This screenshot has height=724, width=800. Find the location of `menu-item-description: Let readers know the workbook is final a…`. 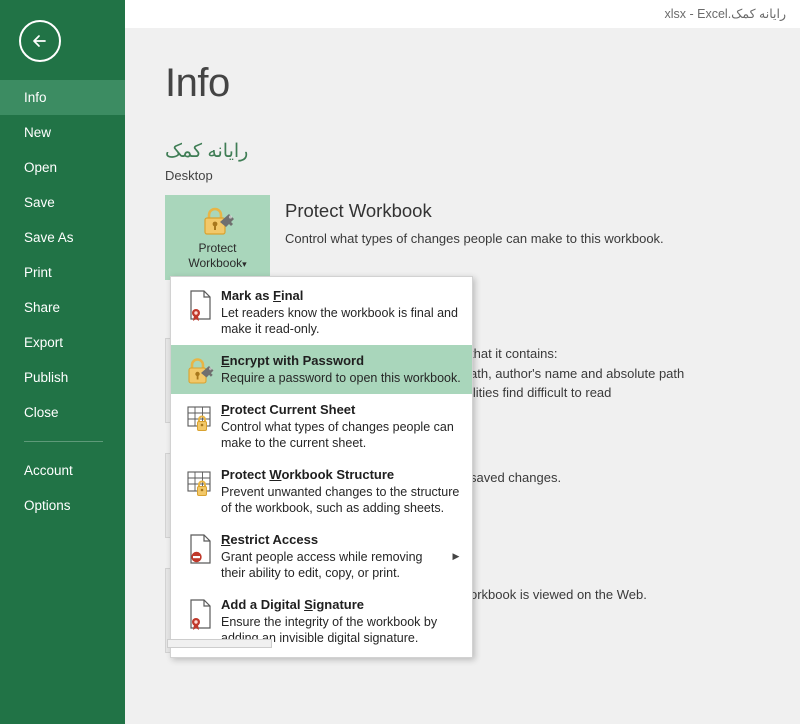

menu-item-description: Let readers know the workbook is final a… is located at coordinates (339, 321).